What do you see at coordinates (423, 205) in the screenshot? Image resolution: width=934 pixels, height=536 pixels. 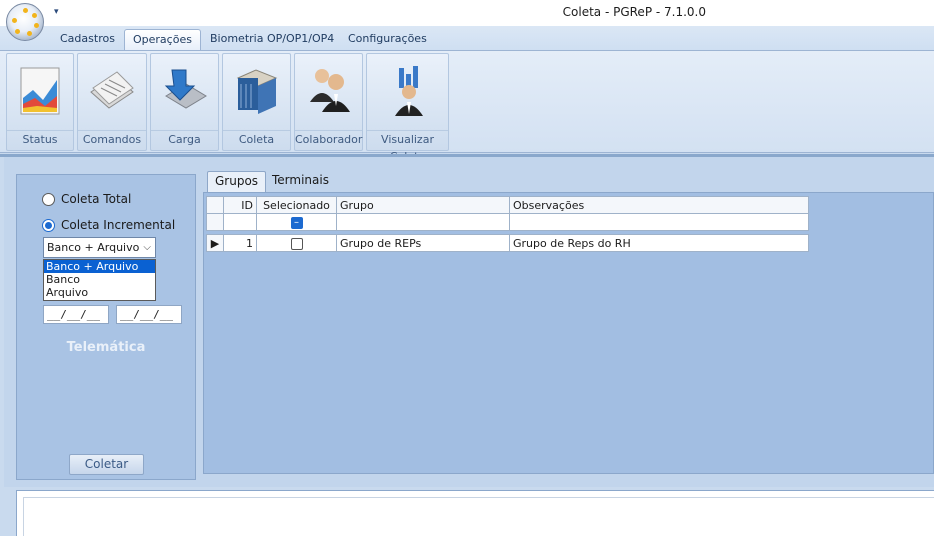 I see `column-header-grupo: Grupo` at bounding box center [423, 205].